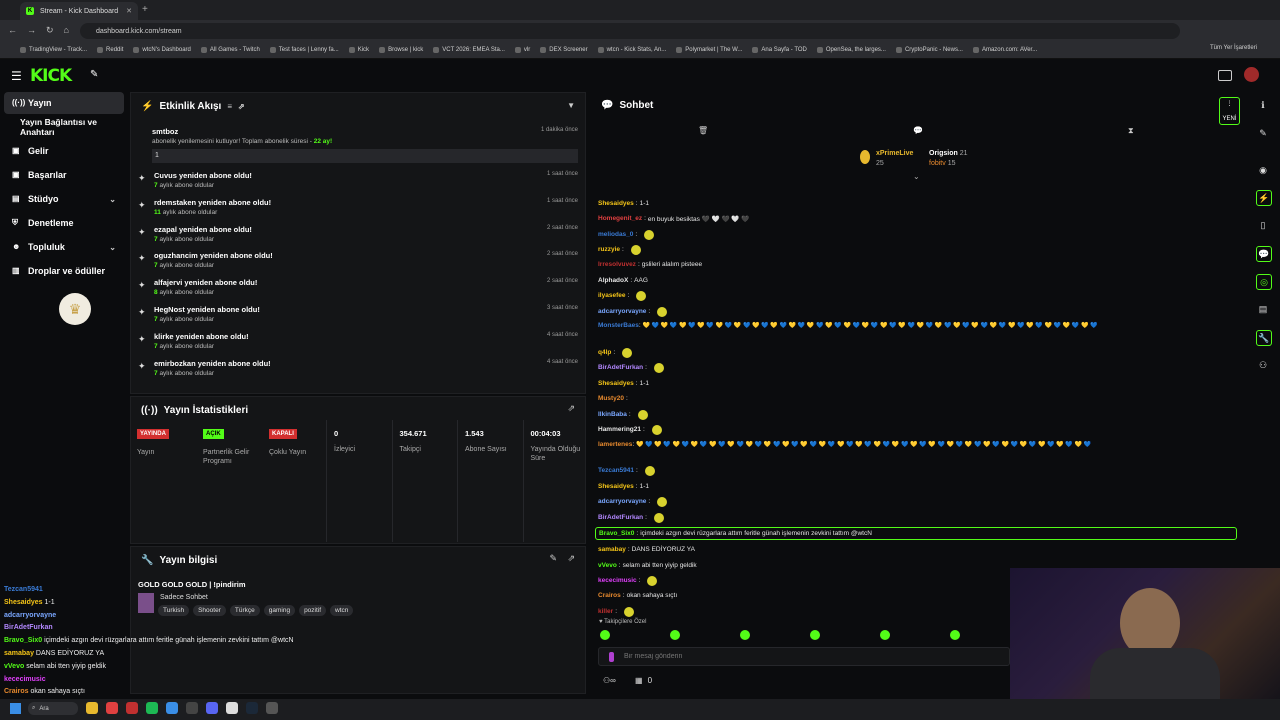 This screenshot has width=1280, height=720. I want to click on bookmark-item: wtcN's Dashboard, so click(162, 50).